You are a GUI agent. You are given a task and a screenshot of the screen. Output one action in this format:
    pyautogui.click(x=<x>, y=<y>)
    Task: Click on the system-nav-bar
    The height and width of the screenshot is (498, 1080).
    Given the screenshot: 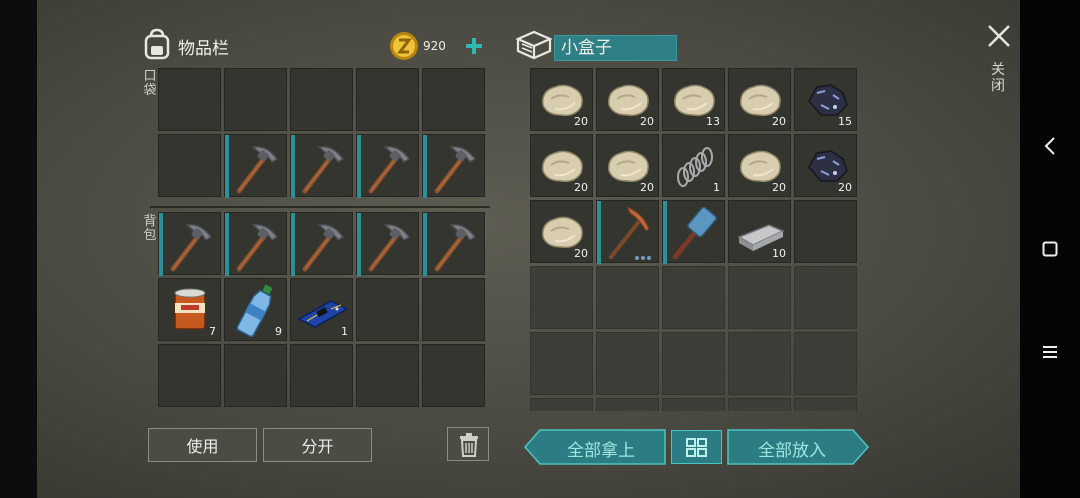 What is the action you would take?
    pyautogui.click(x=1050, y=249)
    